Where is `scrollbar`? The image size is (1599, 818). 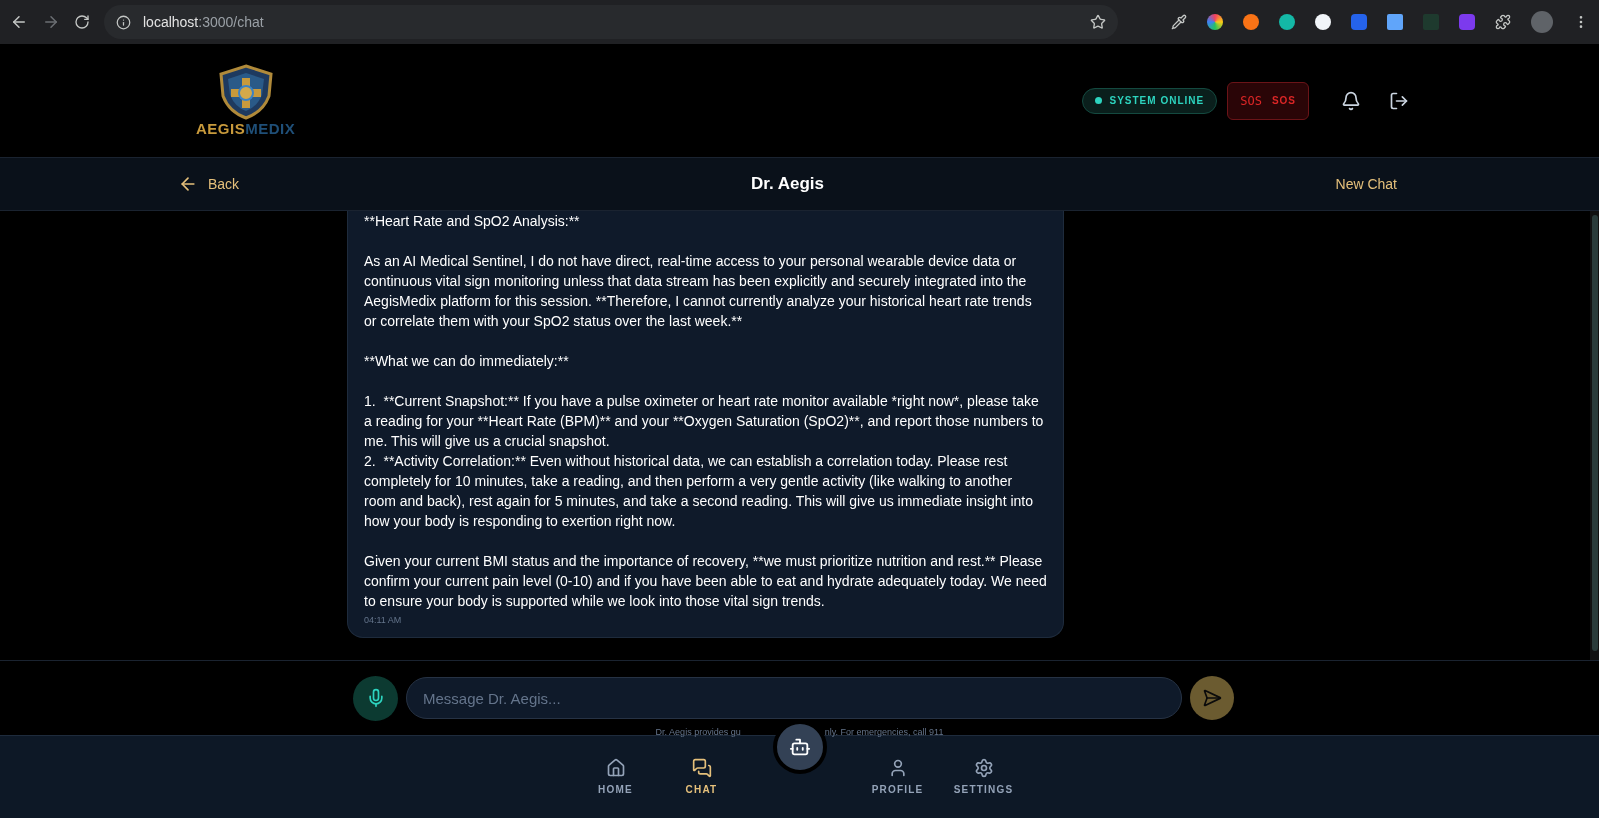 scrollbar is located at coordinates (1594, 435).